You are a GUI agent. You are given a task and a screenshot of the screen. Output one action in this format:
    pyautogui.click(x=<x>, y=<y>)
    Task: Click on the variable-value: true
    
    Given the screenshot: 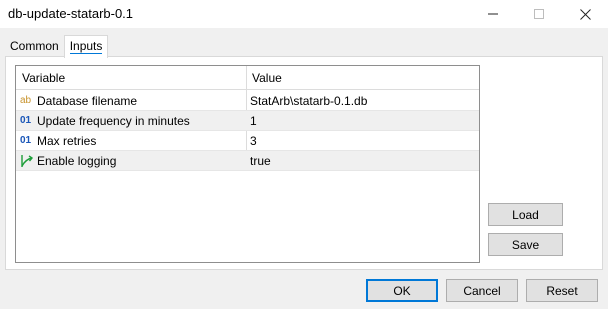 What is the action you would take?
    pyautogui.click(x=260, y=161)
    